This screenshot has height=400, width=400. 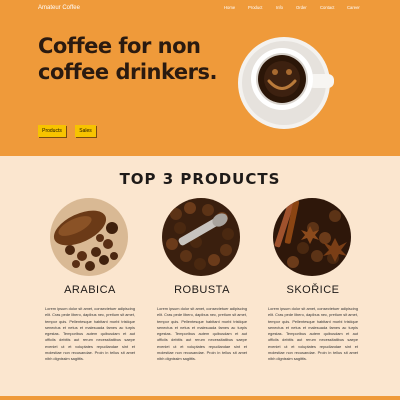 What do you see at coordinates (200, 179) in the screenshot?
I see `section-title: TOP 3 PRODUCTS` at bounding box center [200, 179].